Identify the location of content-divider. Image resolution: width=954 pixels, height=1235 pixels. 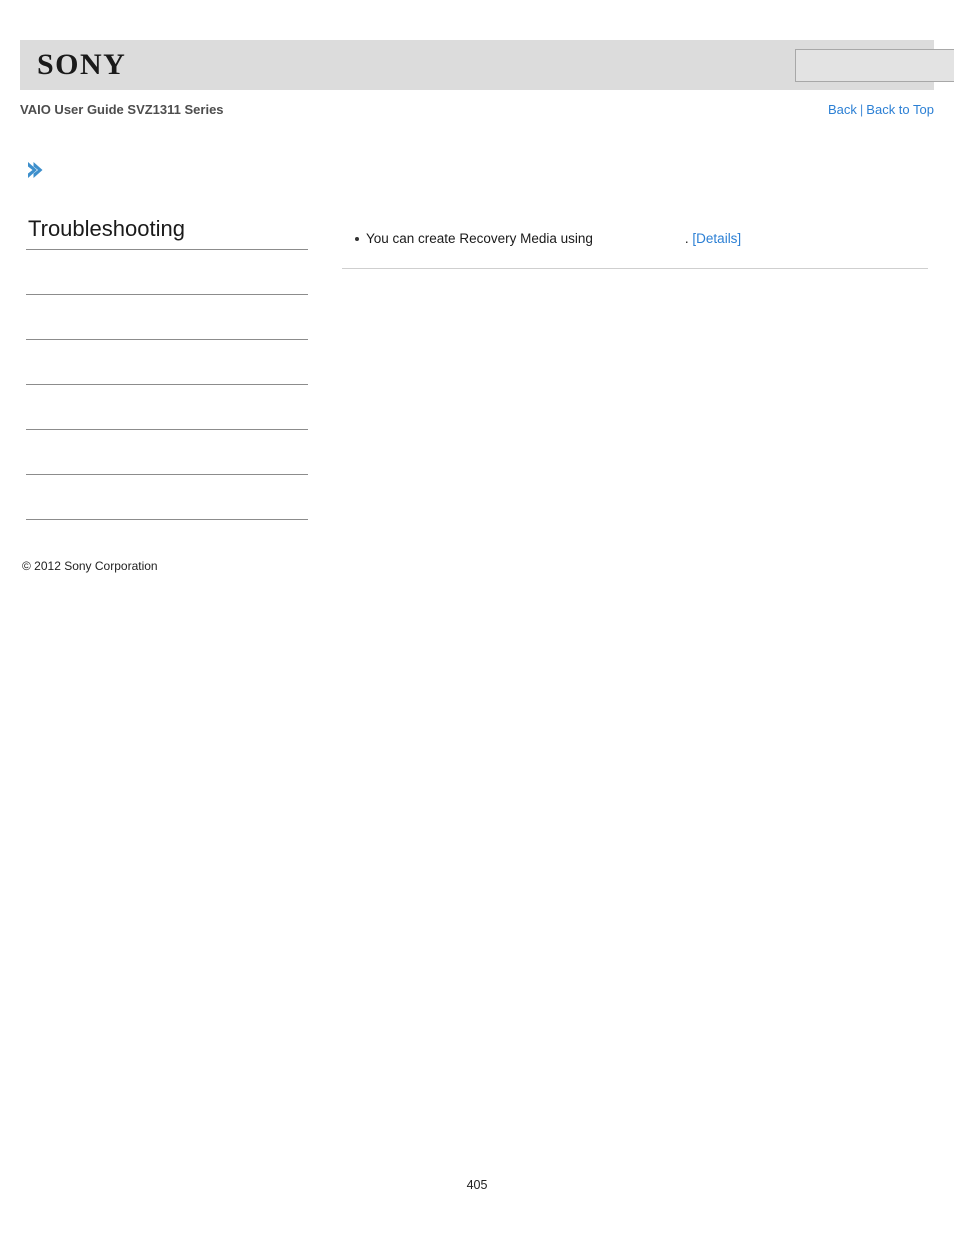
(635, 268).